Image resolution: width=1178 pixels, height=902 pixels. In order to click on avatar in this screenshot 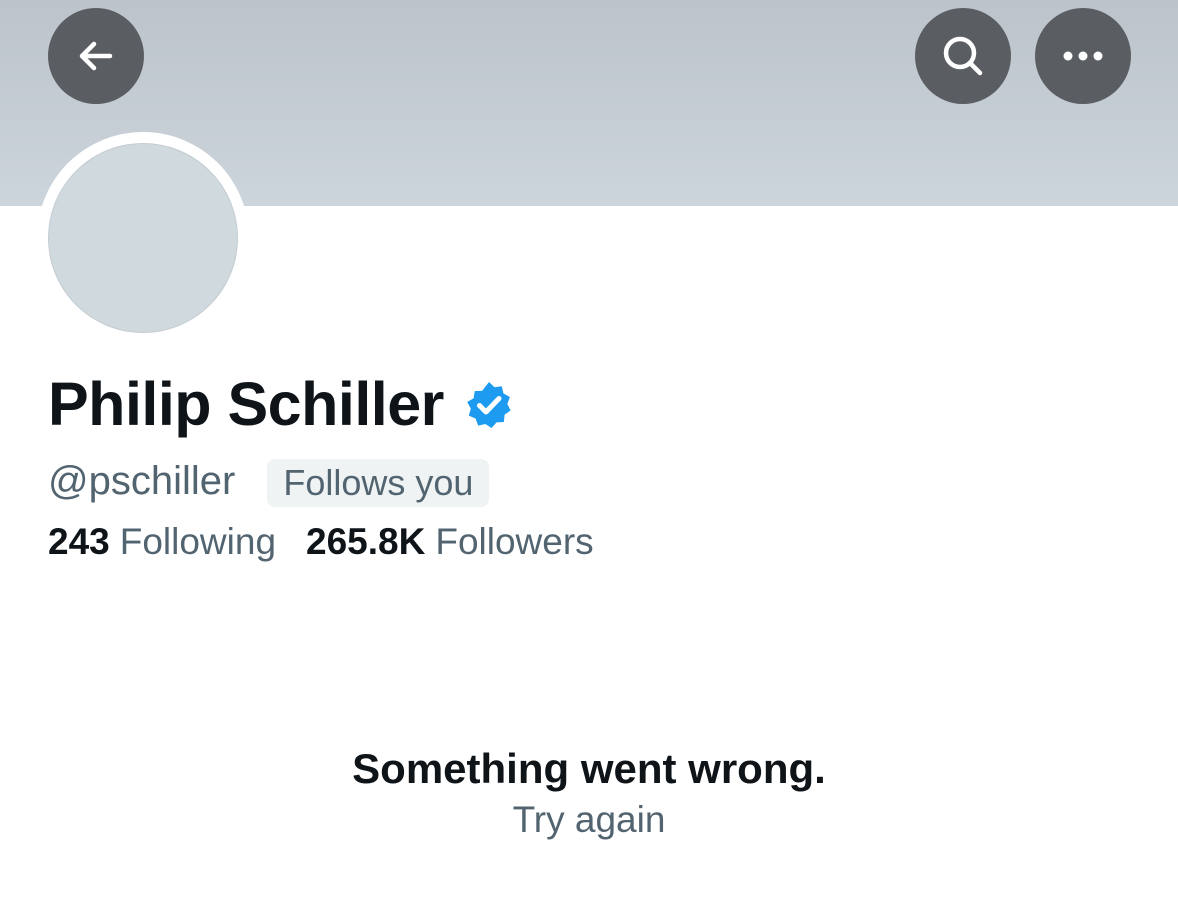, I will do `click(143, 238)`.